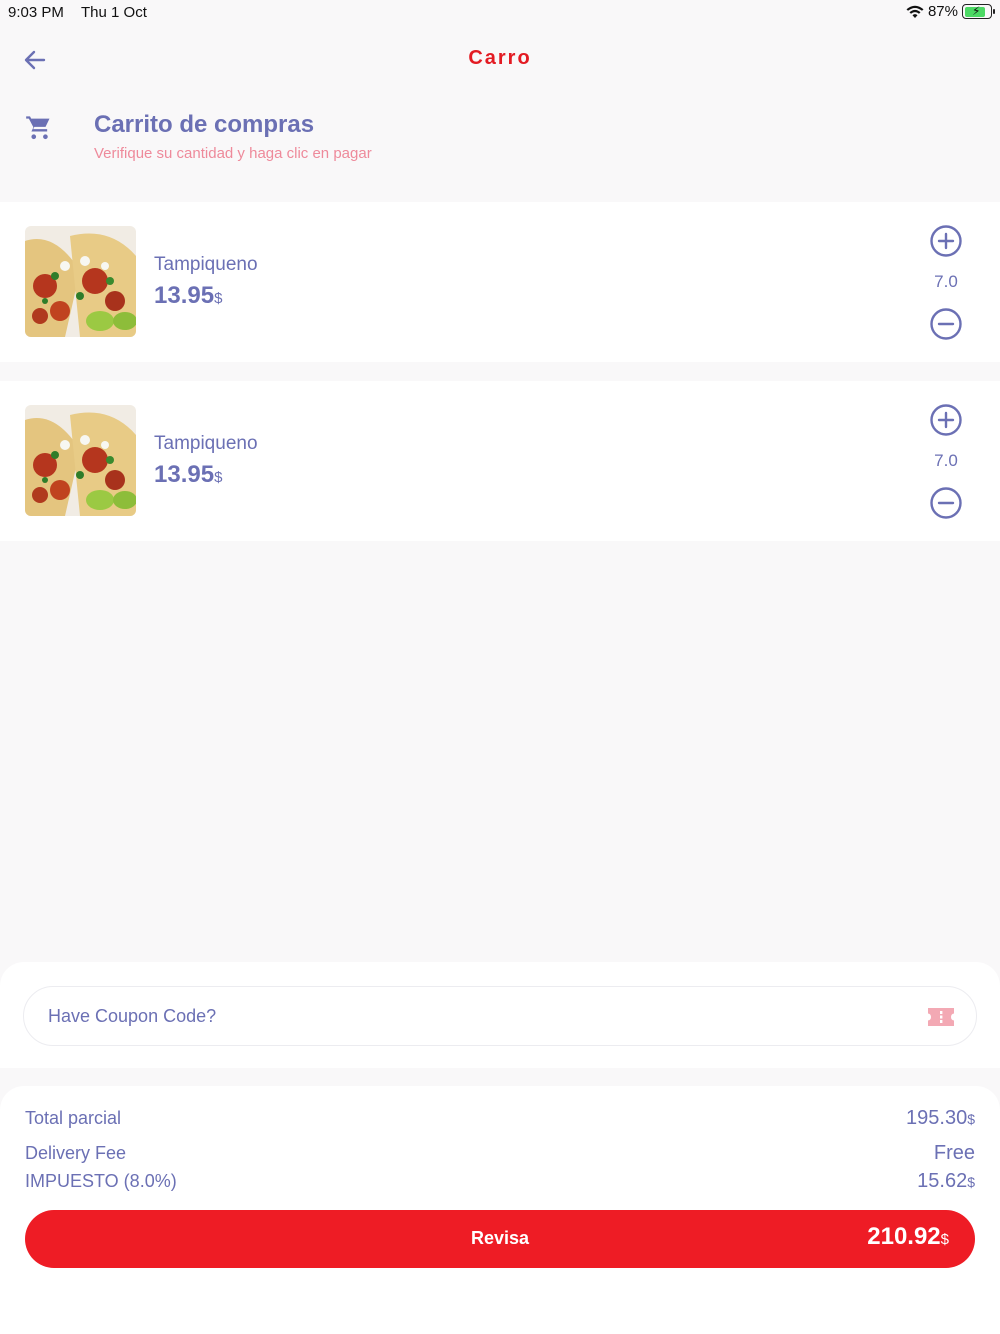 The width and height of the screenshot is (1000, 1334). I want to click on delivery-fee-label: Delivery Fee, so click(76, 1153).